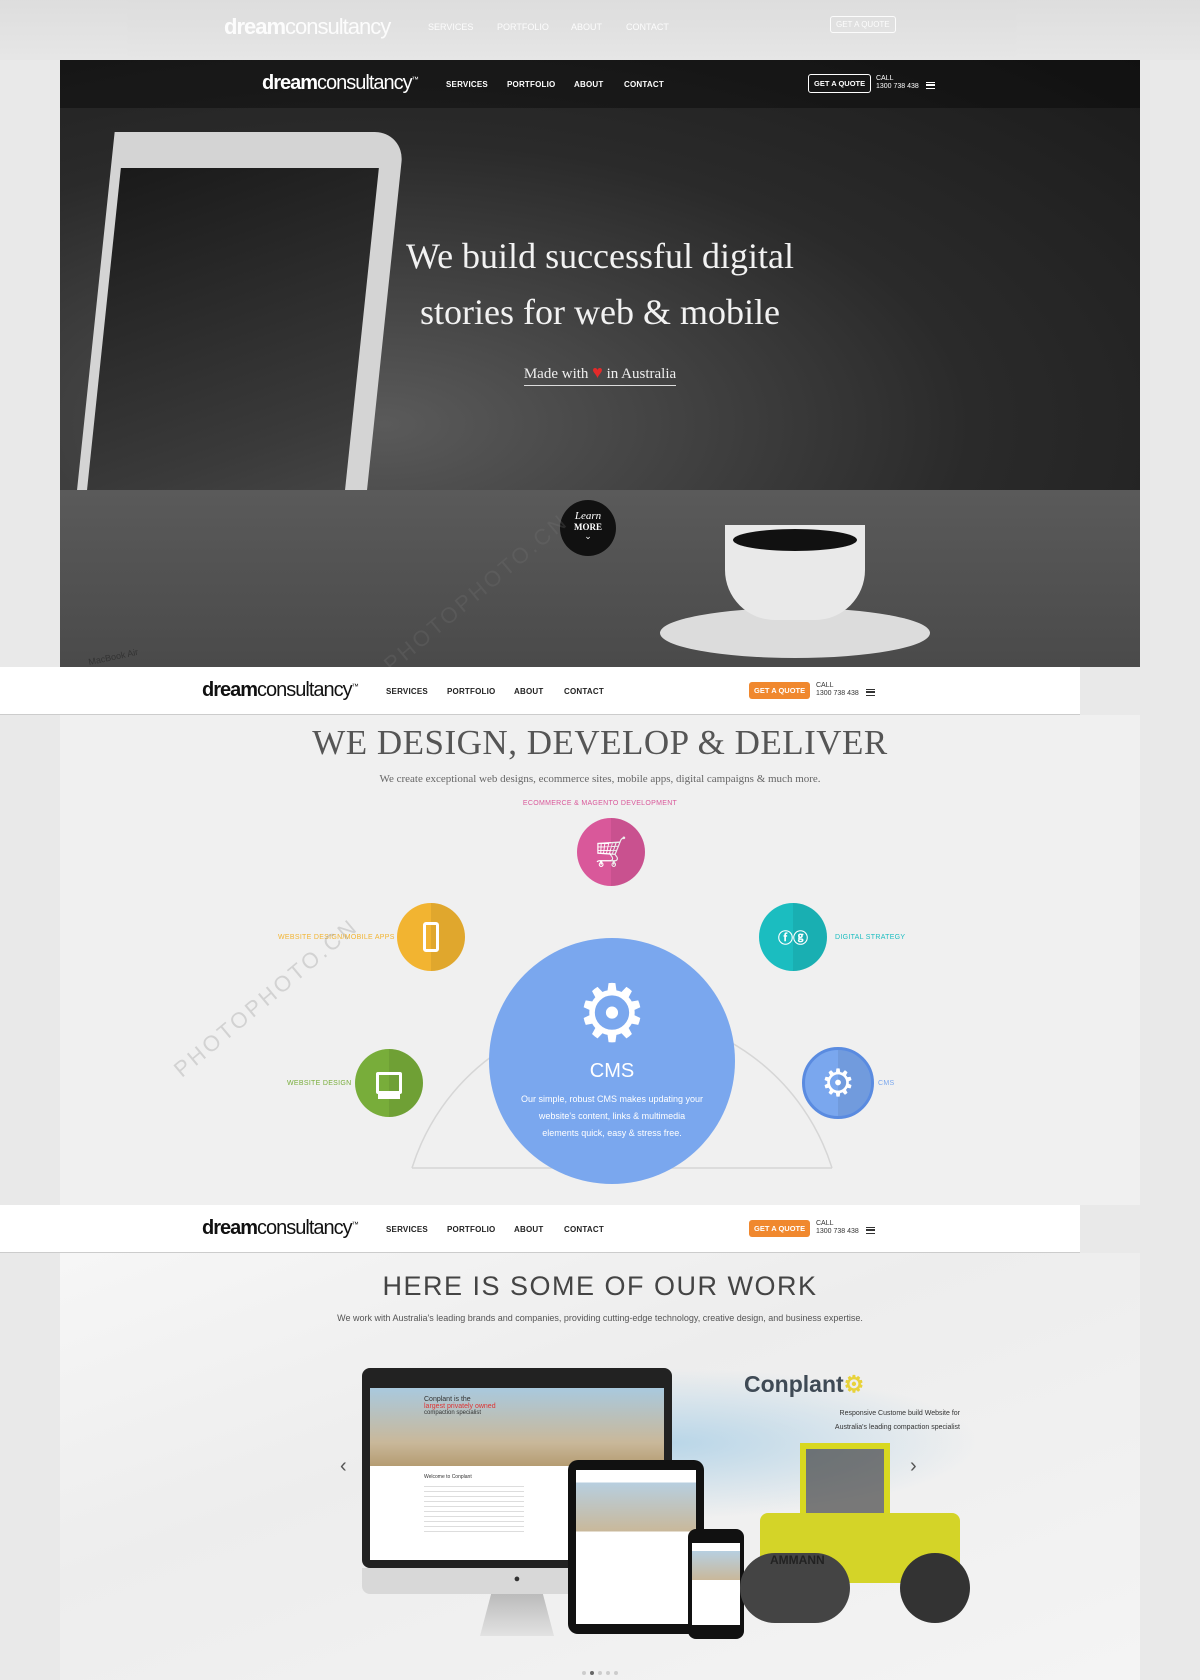 This screenshot has width=1200, height=1680. Describe the element at coordinates (636, 1547) in the screenshot. I see `tablet-mockup` at that location.